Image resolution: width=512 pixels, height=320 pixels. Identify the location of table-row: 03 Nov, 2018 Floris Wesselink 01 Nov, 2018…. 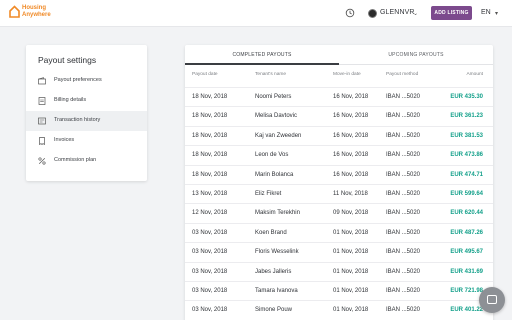
(339, 251).